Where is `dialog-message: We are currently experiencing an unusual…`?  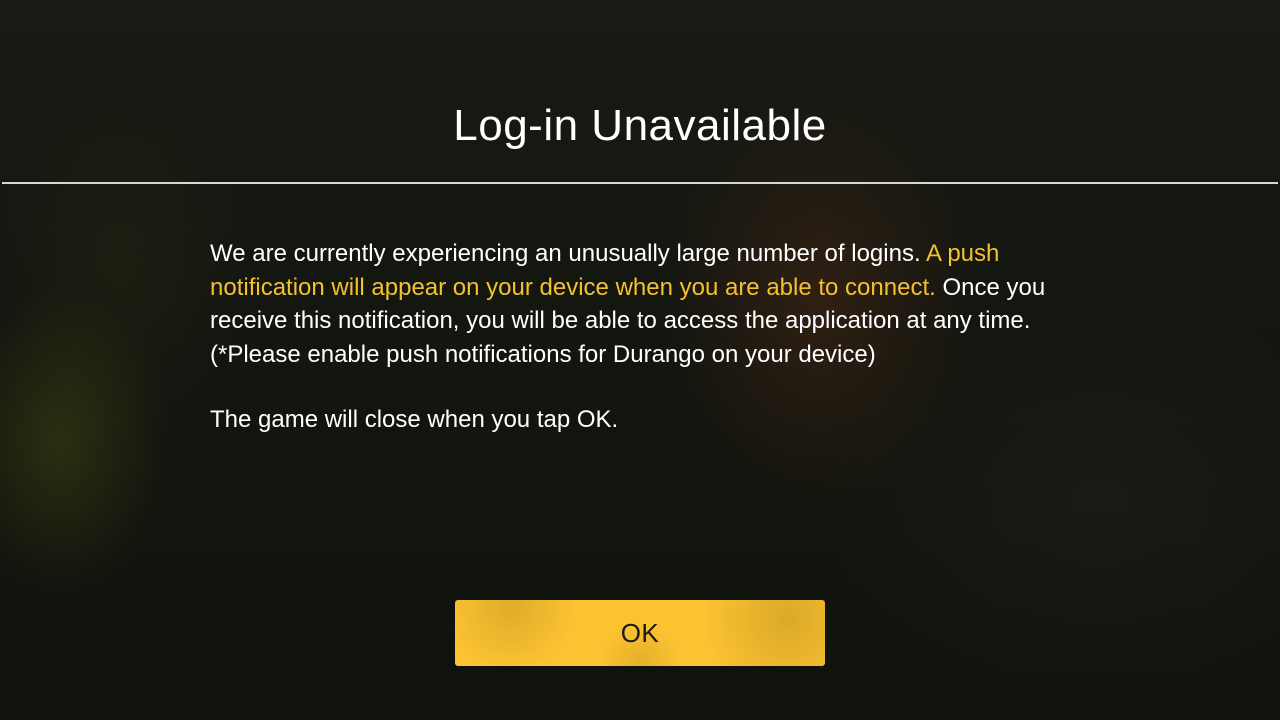
dialog-message: We are currently experiencing an unusual… is located at coordinates (650, 304).